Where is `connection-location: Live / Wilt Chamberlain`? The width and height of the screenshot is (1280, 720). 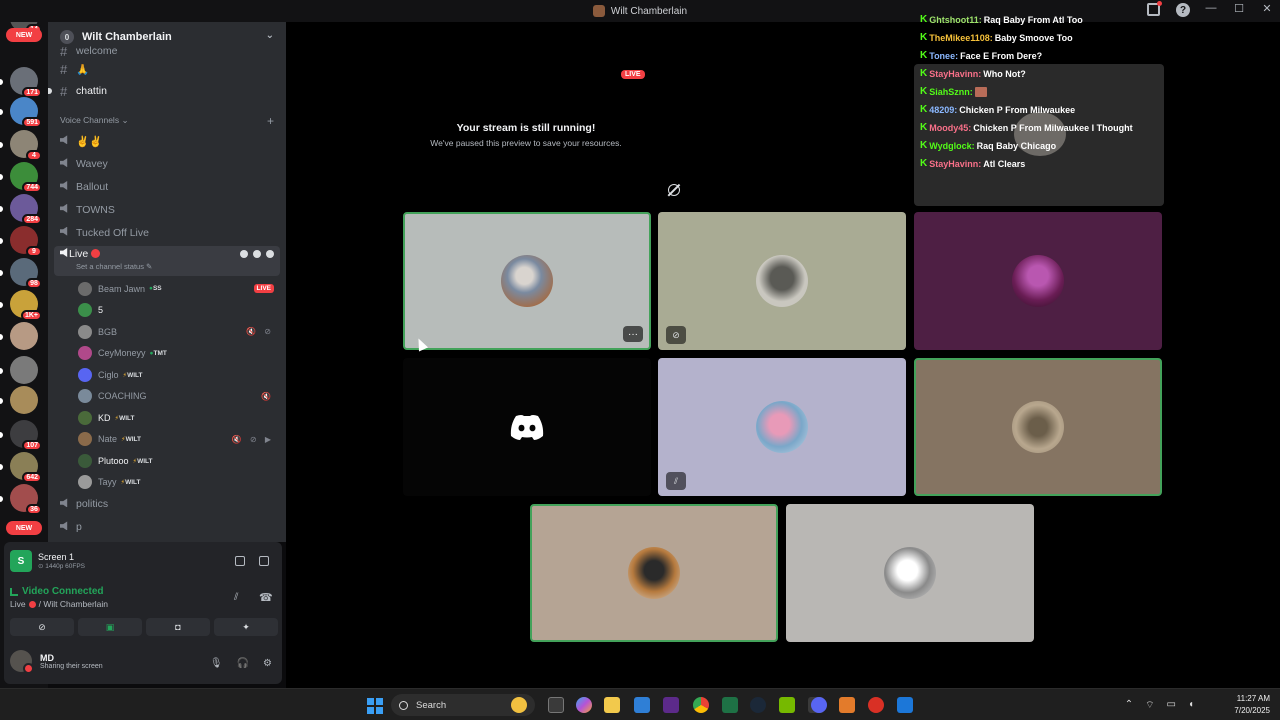
connection-location: Live / Wilt Chamberlain is located at coordinates (59, 604).